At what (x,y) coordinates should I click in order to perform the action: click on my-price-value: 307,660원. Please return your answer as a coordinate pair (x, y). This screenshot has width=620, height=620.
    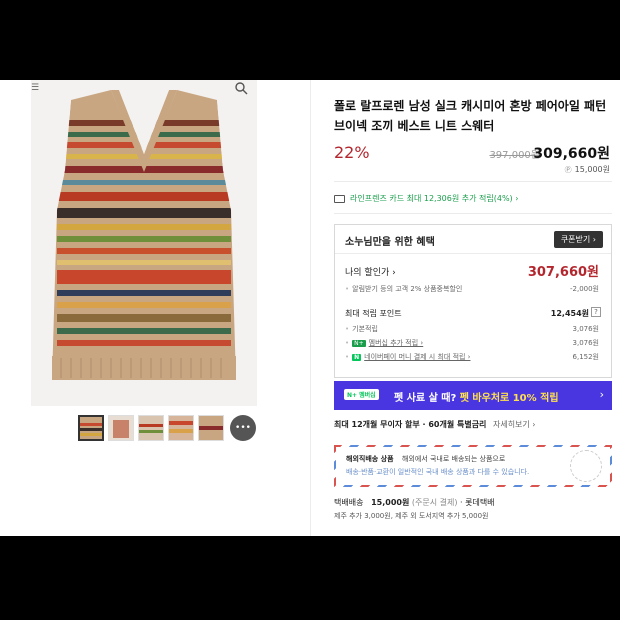
    Looking at the image, I should click on (563, 272).